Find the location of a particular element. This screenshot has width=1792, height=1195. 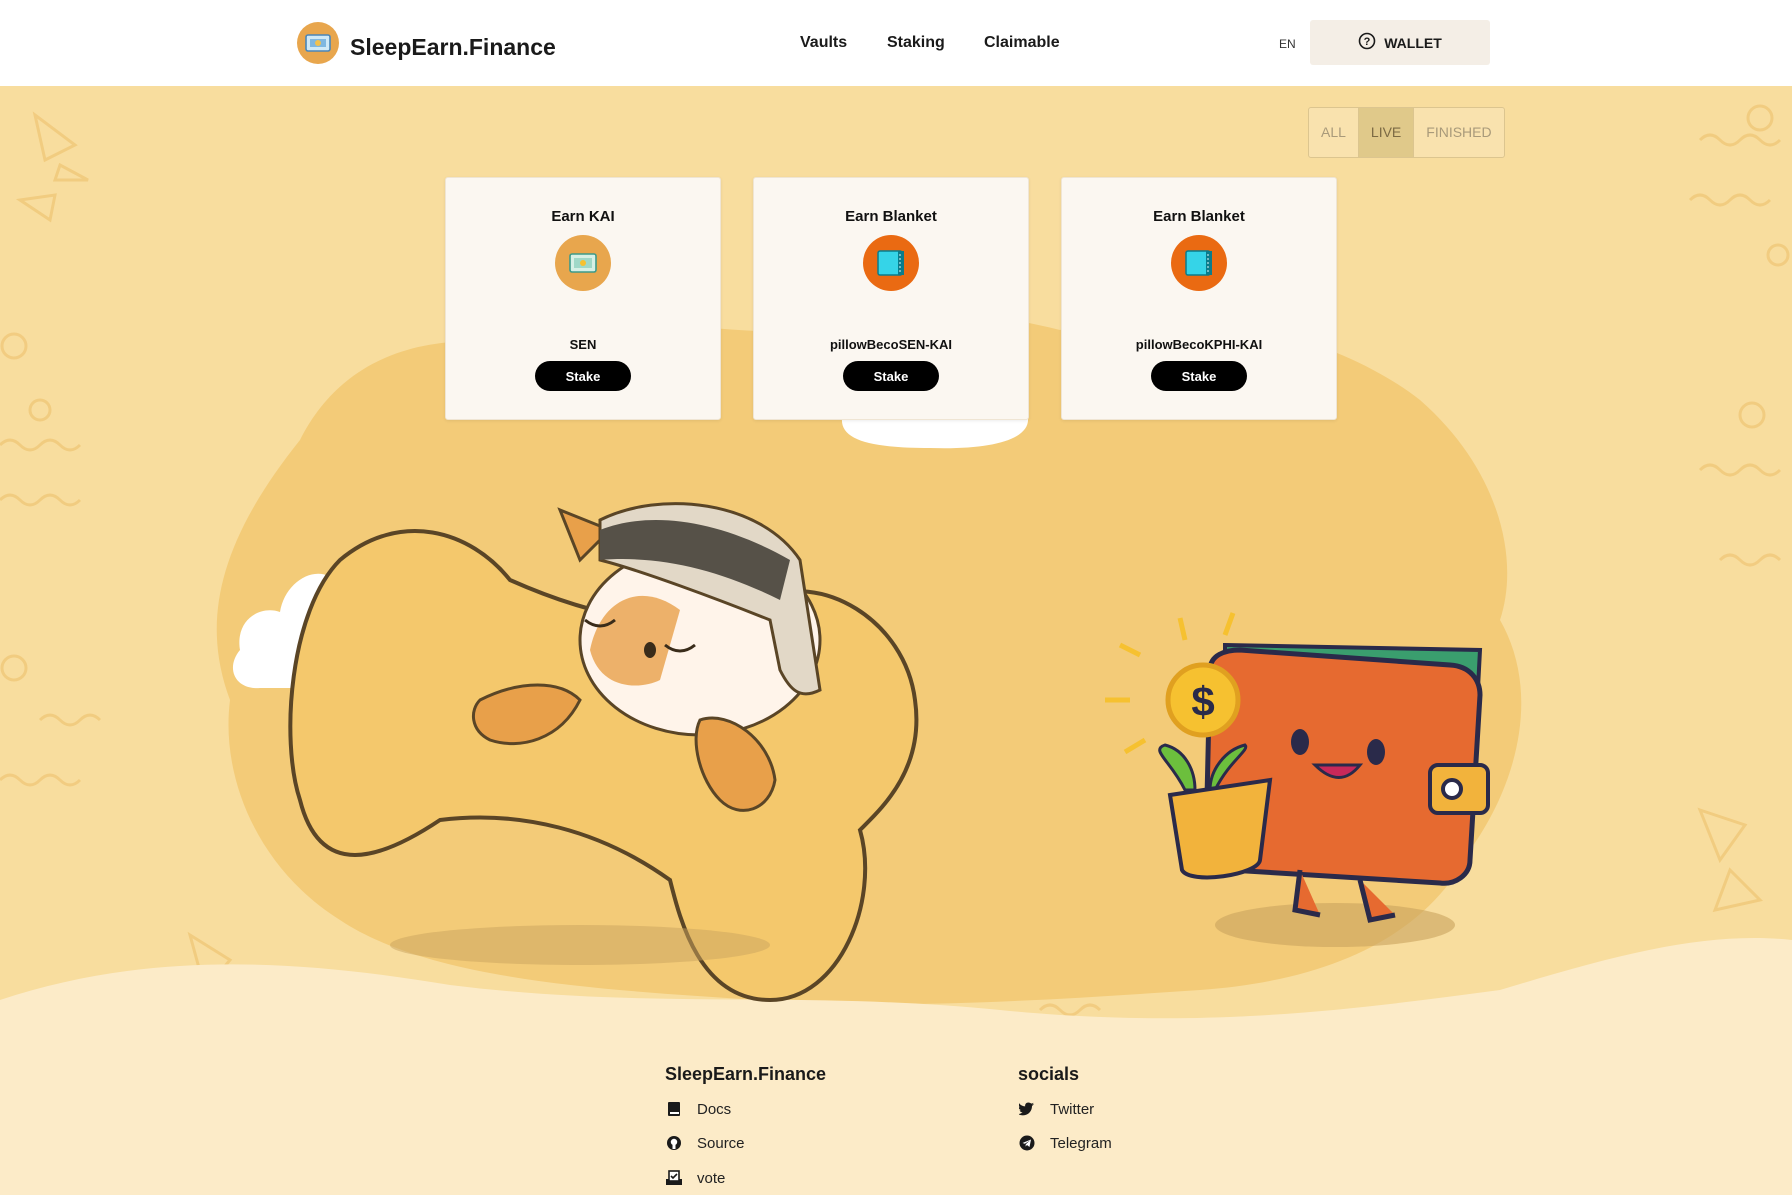

wallet-label: WALLET is located at coordinates (1413, 42).